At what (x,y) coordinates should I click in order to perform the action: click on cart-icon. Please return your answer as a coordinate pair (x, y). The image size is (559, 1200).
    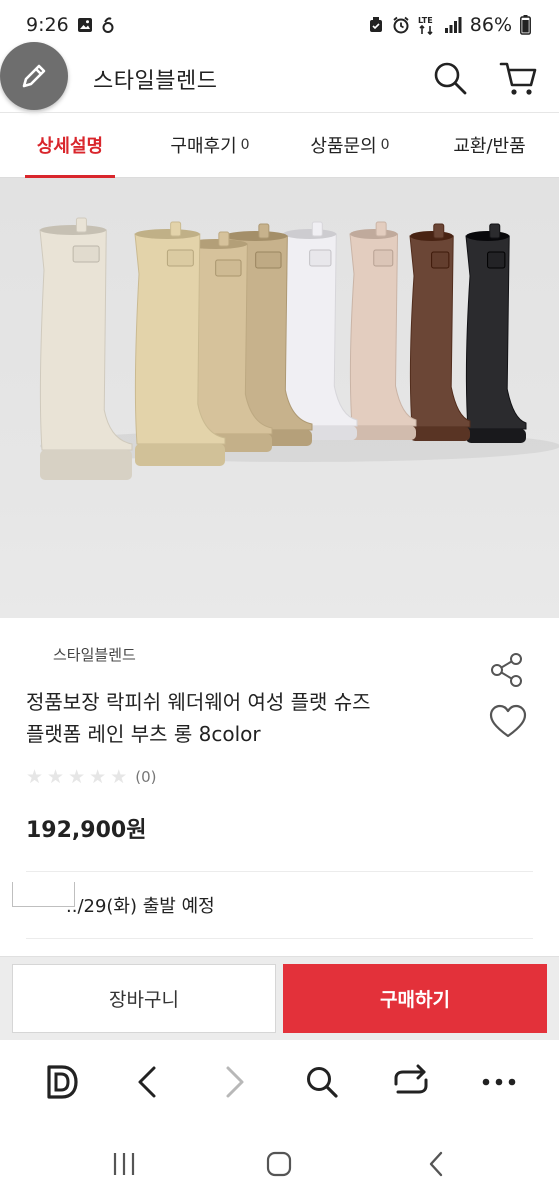
    Looking at the image, I should click on (518, 78).